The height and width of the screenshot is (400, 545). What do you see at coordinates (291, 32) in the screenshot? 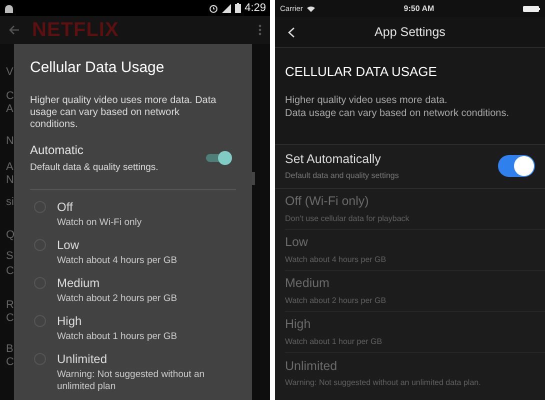
I see `back-chevron-icon` at bounding box center [291, 32].